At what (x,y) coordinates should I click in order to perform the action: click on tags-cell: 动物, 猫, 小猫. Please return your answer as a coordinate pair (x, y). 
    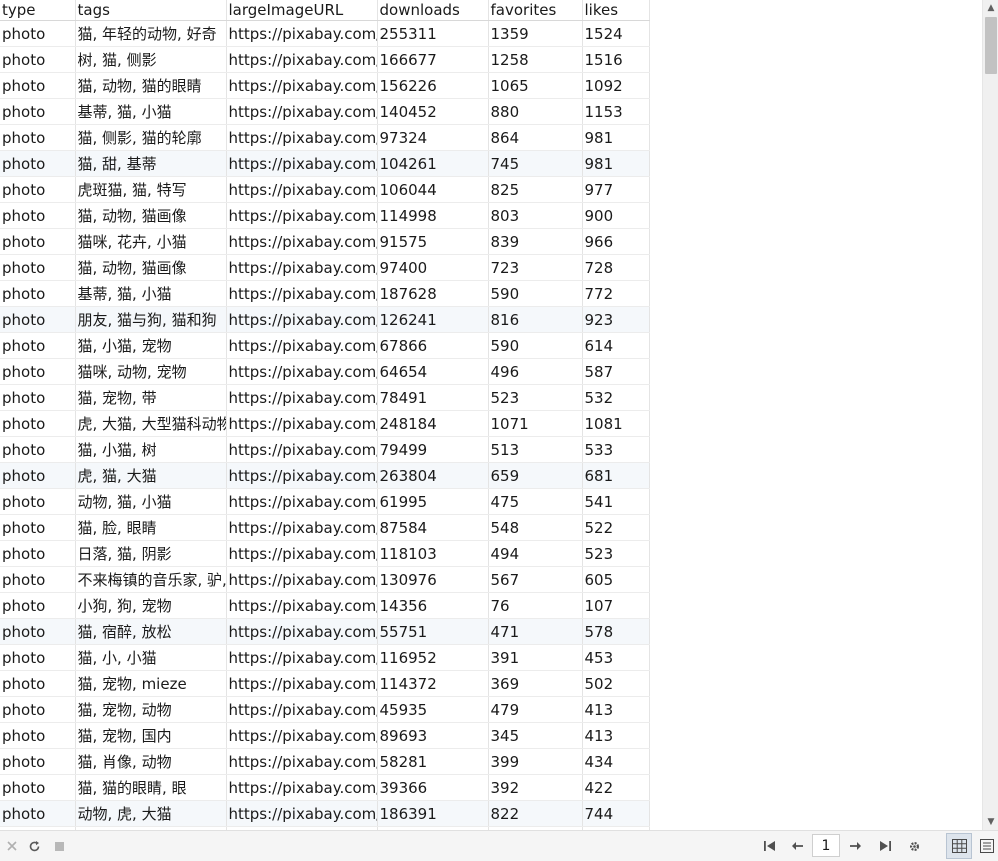
    Looking at the image, I should click on (151, 501).